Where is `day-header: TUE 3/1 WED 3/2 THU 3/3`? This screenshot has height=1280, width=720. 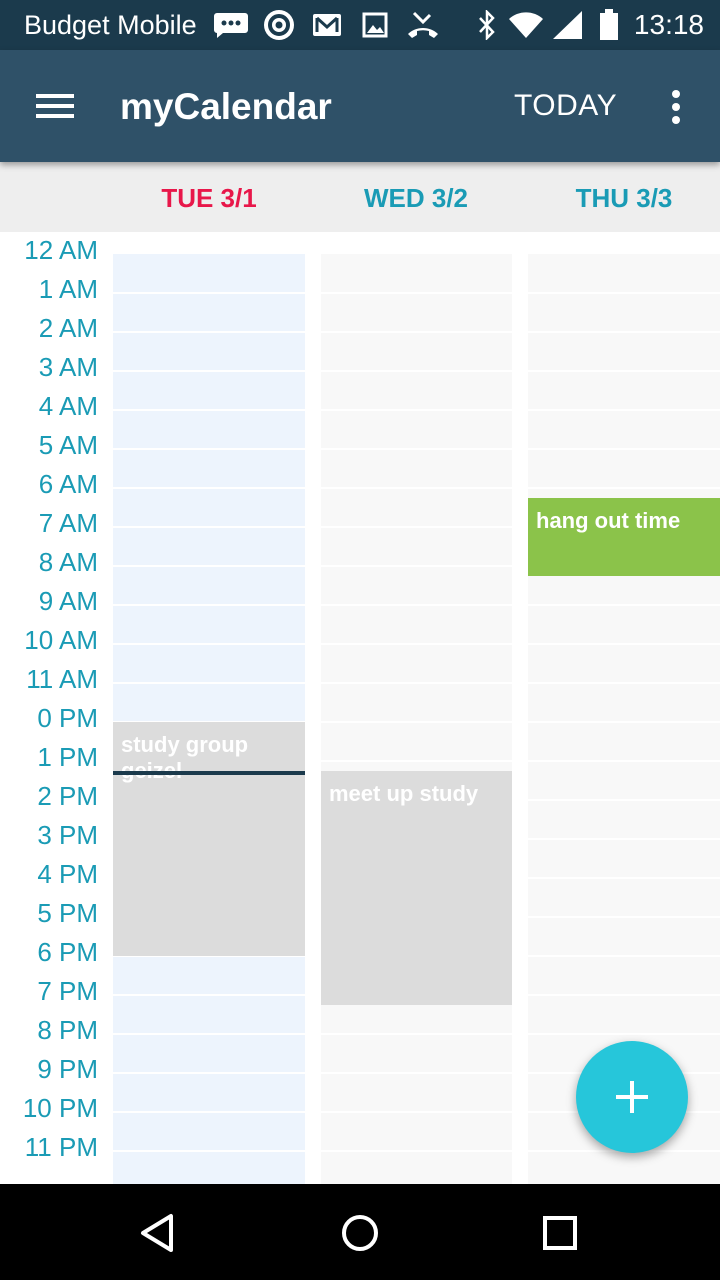
day-header: TUE 3/1 WED 3/2 THU 3/3 is located at coordinates (360, 197).